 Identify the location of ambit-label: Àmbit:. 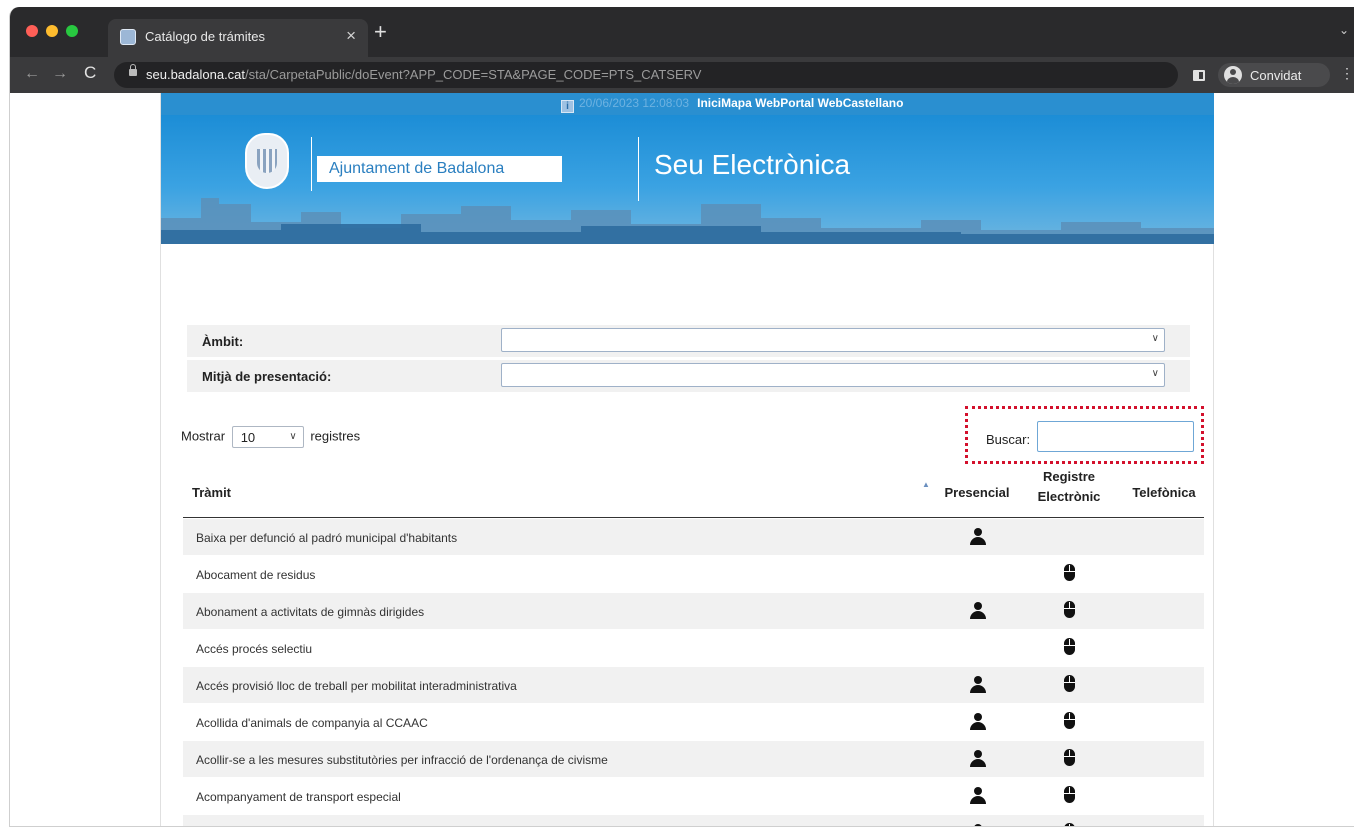
(223, 341).